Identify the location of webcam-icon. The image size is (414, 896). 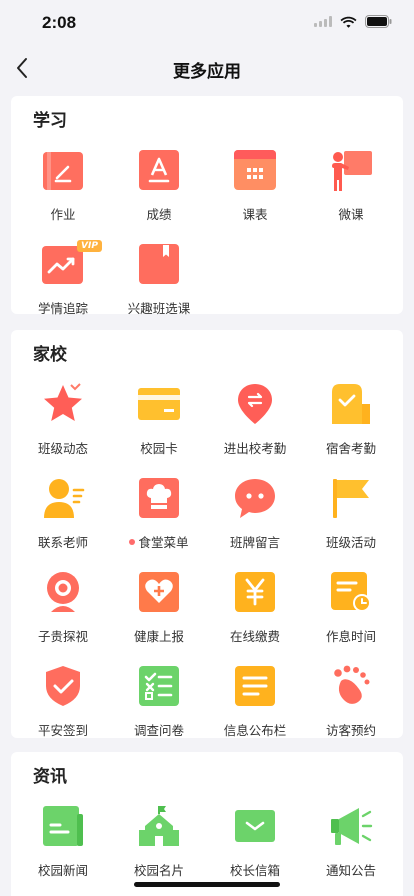
(63, 592).